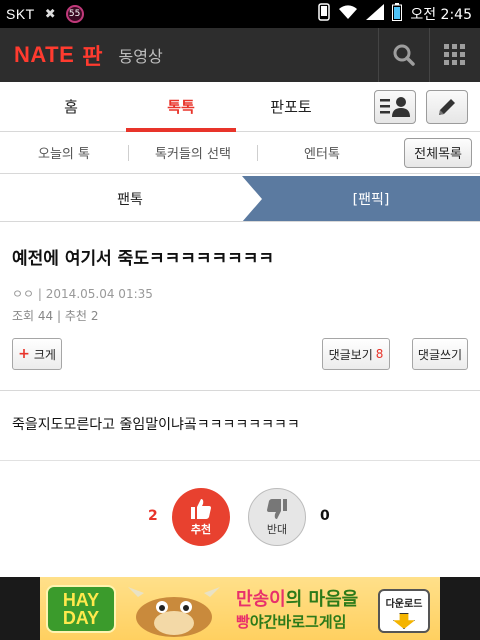  I want to click on ad-content: HAY DAY 만송이의 마음을 빵야간바로그게임 다운로드, so click(240, 608).